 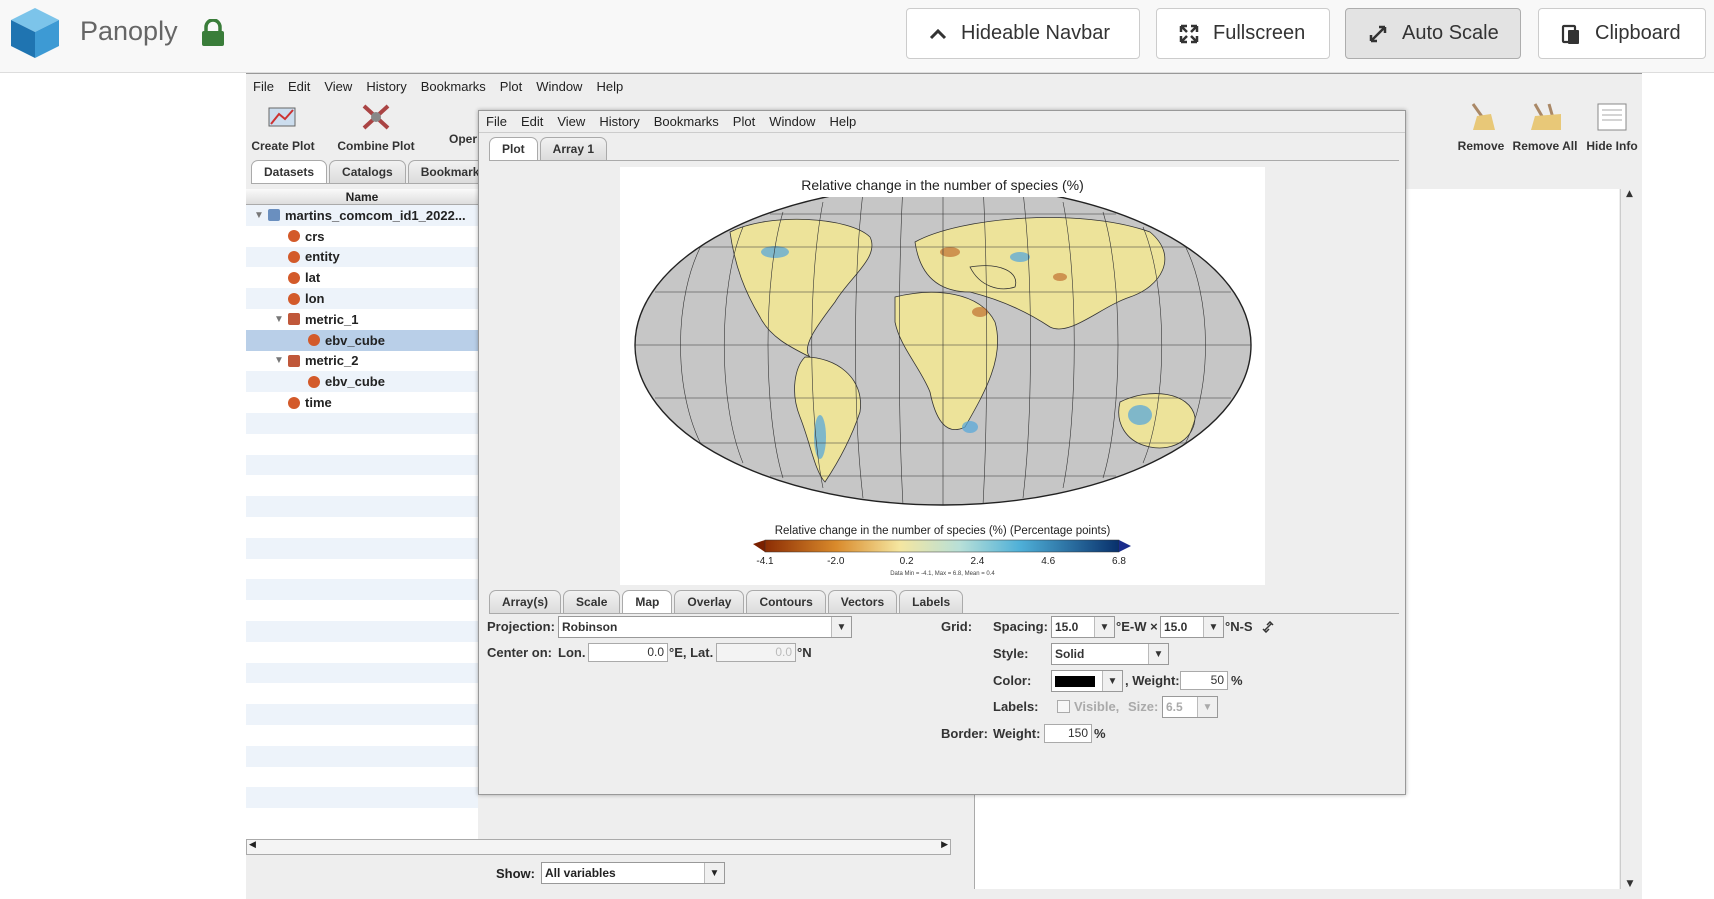 What do you see at coordinates (1020, 626) in the screenshot?
I see `spacing-label: Spacing:` at bounding box center [1020, 626].